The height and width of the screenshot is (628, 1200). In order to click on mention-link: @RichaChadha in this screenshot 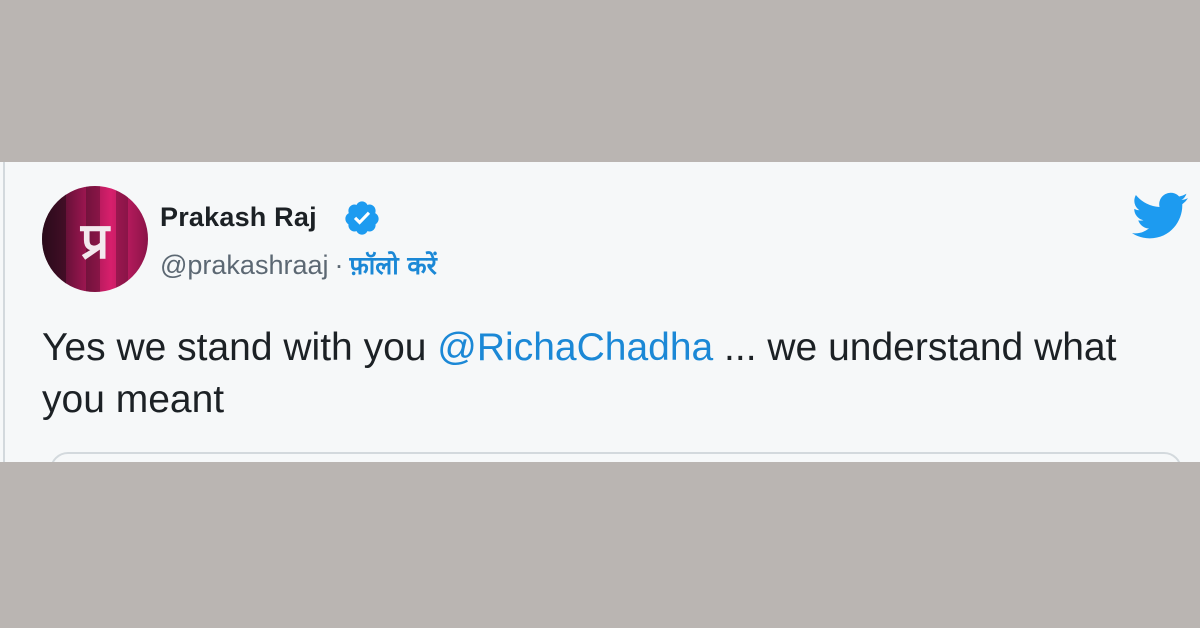, I will do `click(575, 347)`.